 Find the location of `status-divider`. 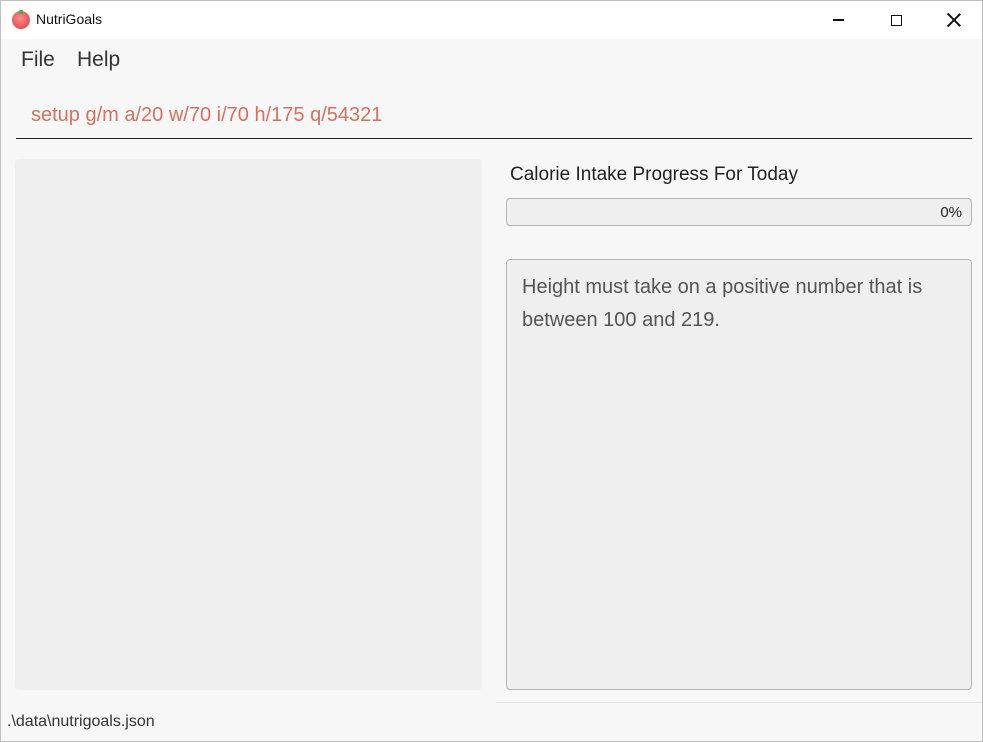

status-divider is located at coordinates (739, 702).